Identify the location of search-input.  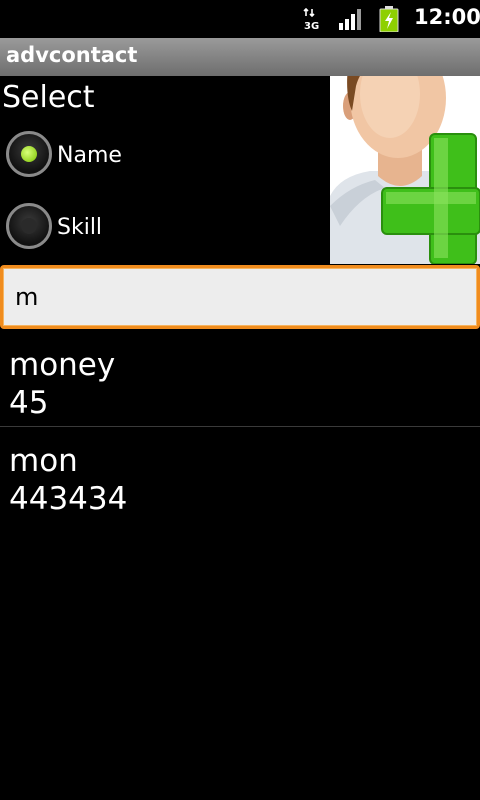
(240, 297).